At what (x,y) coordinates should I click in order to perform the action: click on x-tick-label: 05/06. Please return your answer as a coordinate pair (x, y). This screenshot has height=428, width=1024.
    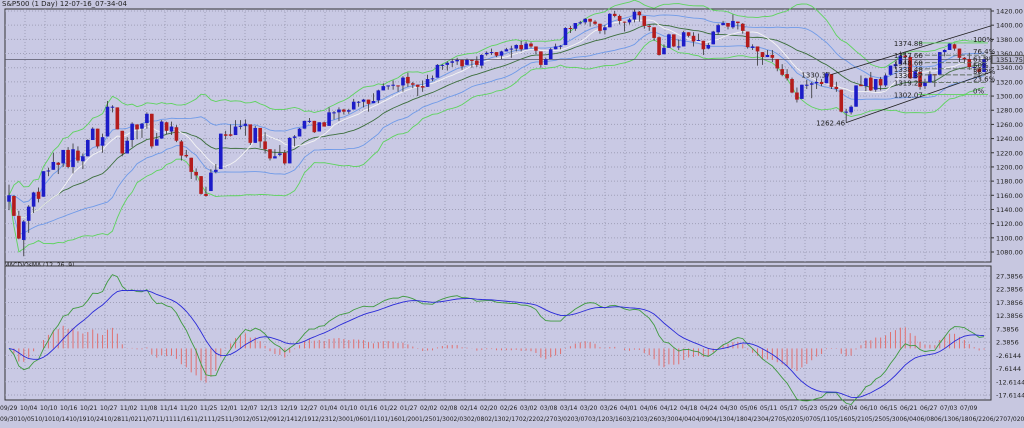
    Looking at the image, I should click on (749, 408).